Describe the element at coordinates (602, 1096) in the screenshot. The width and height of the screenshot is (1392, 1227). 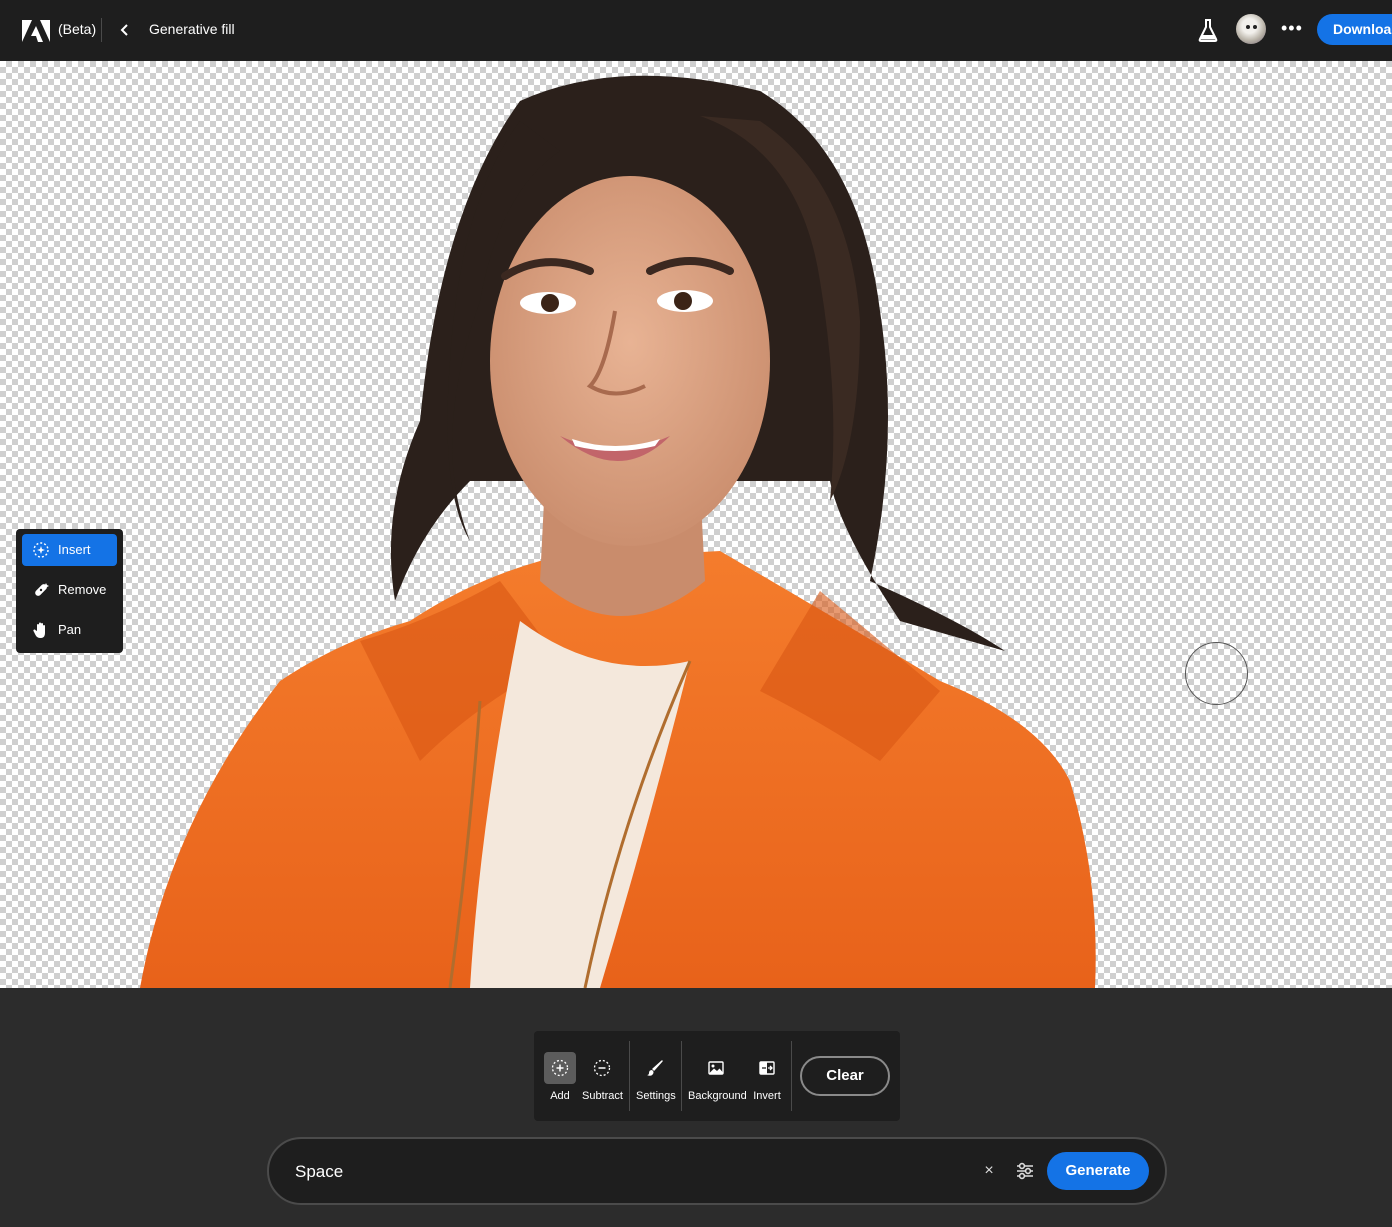
I see `subtract-label: Subtract` at that location.